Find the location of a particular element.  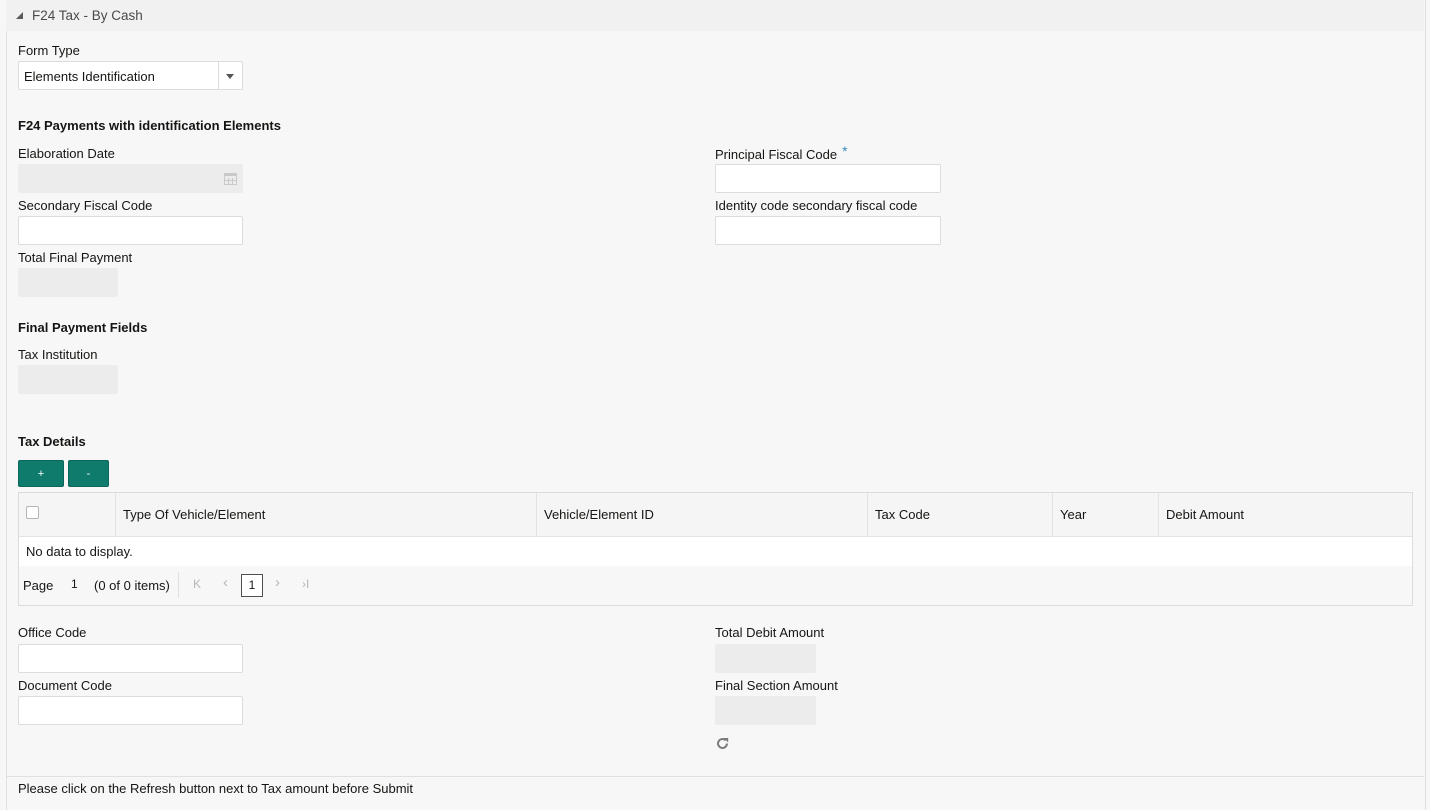

office-code-input is located at coordinates (130, 658).